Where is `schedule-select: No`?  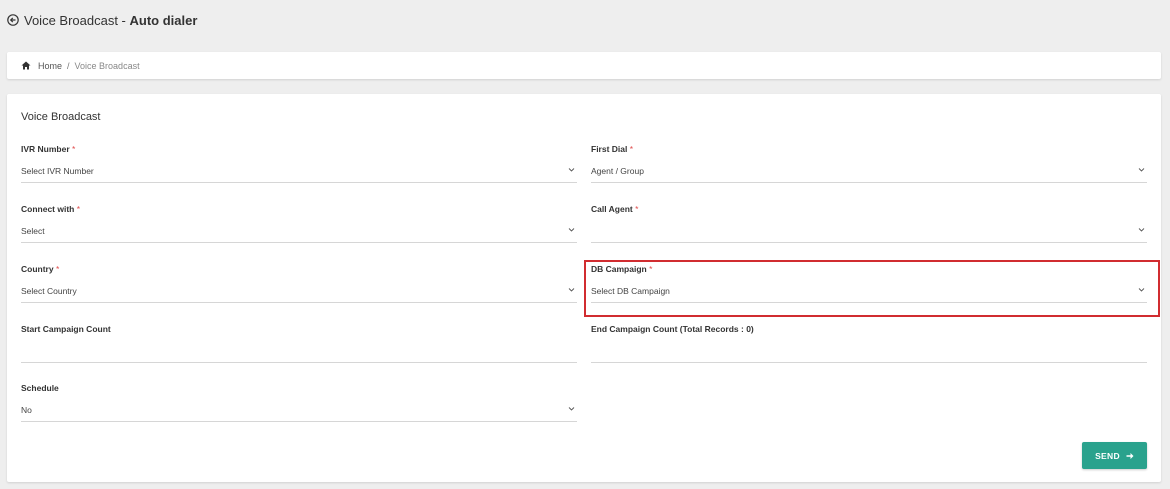
schedule-select: No is located at coordinates (299, 412).